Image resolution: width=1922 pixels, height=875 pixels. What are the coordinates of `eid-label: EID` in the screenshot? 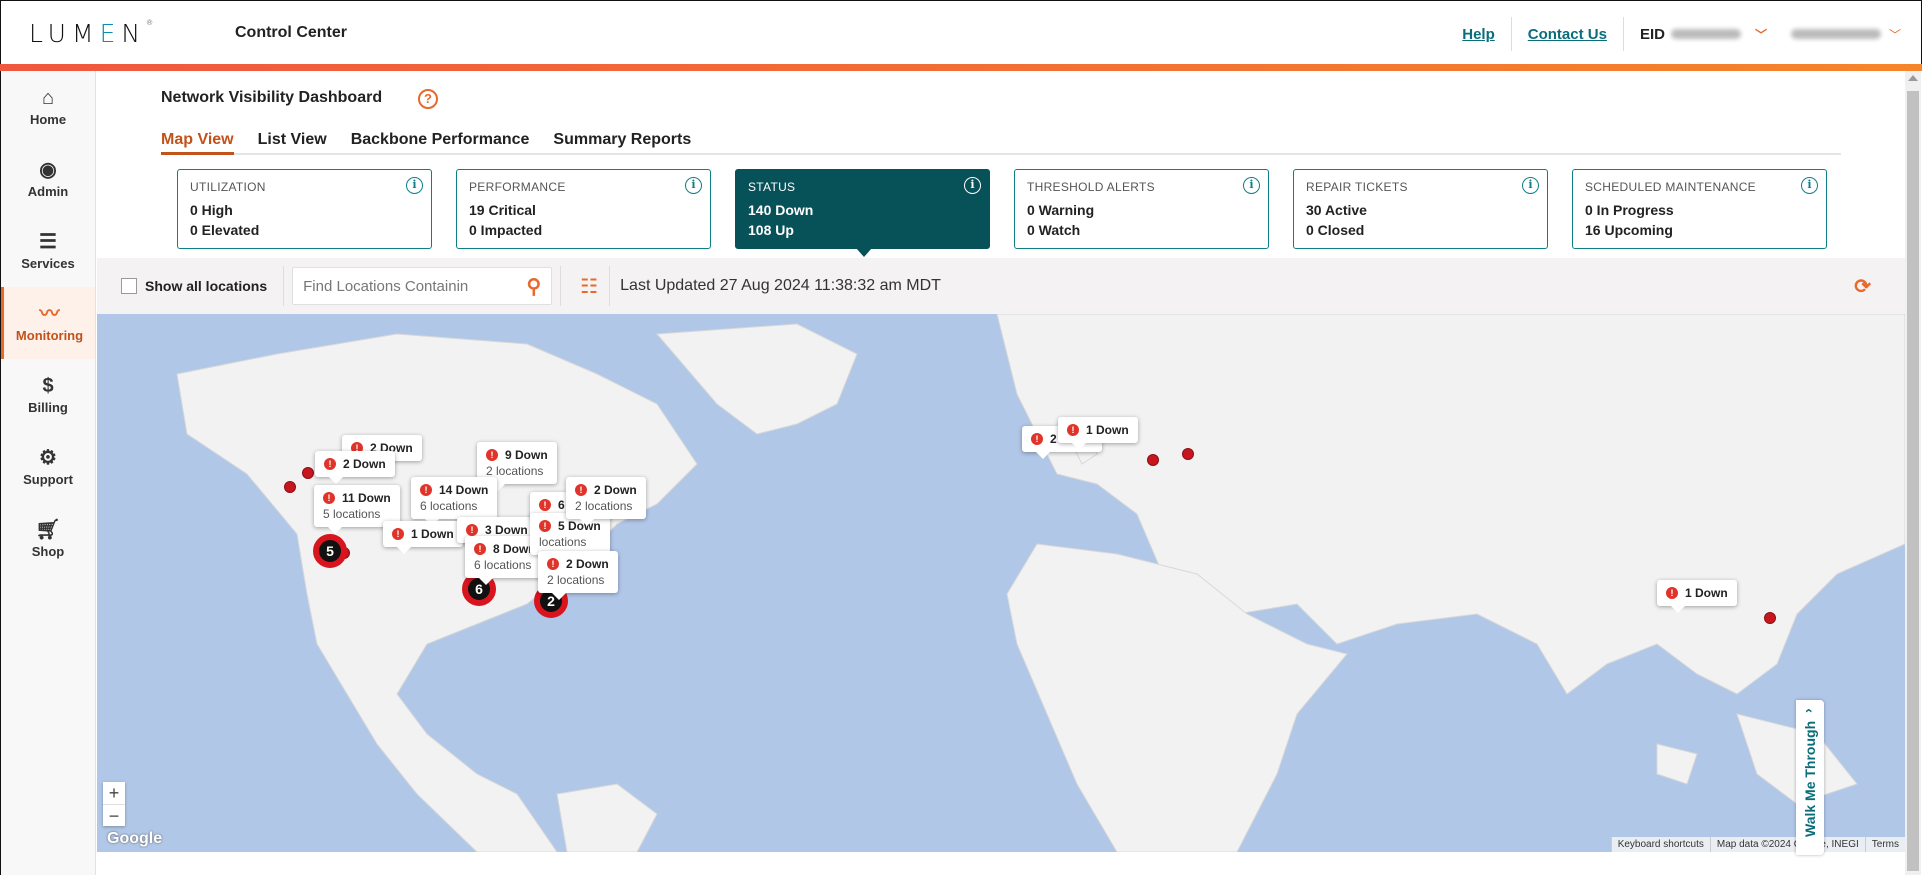 It's located at (1652, 34).